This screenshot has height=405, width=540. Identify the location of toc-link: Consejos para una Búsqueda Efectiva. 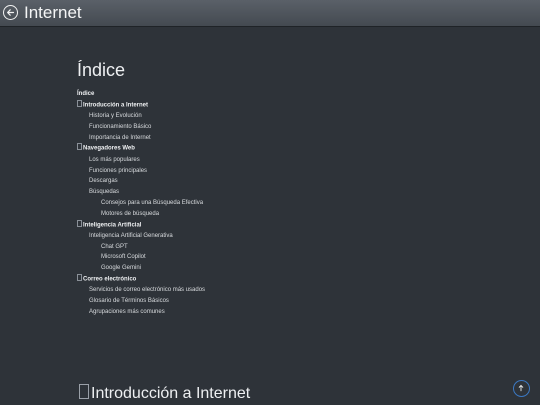
(141, 203).